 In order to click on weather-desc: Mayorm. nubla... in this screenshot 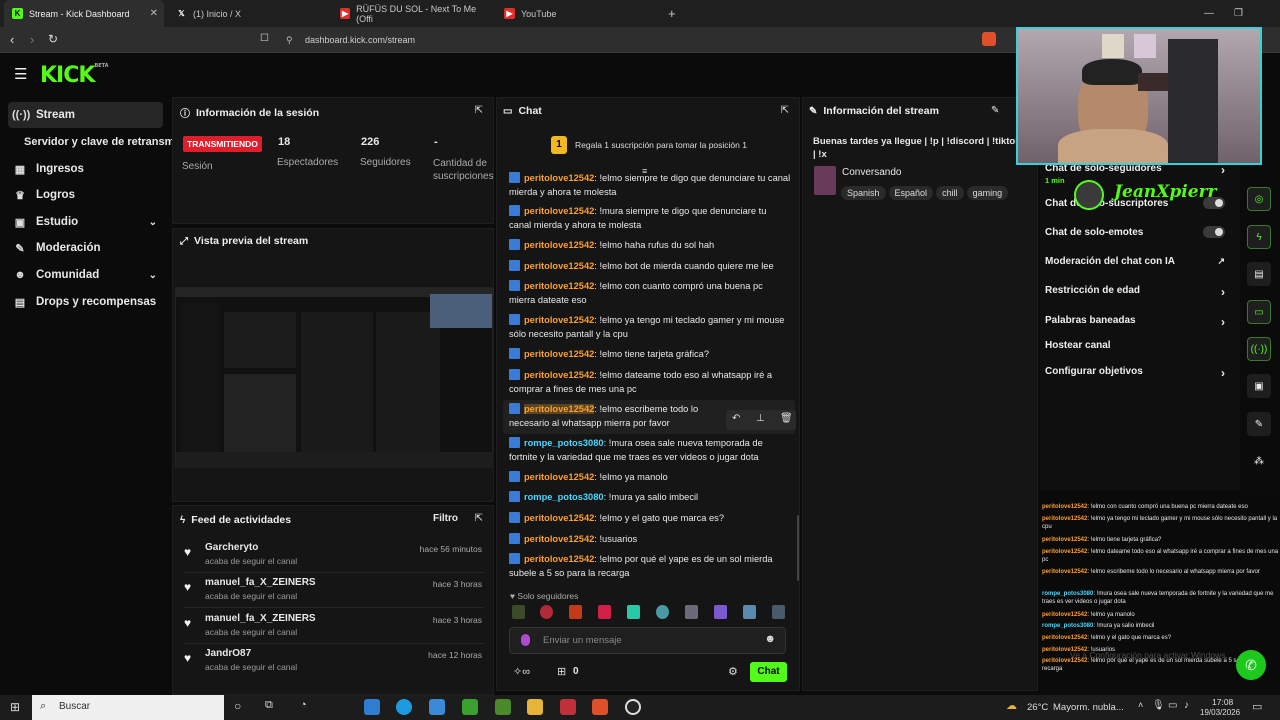, I will do `click(1088, 707)`.